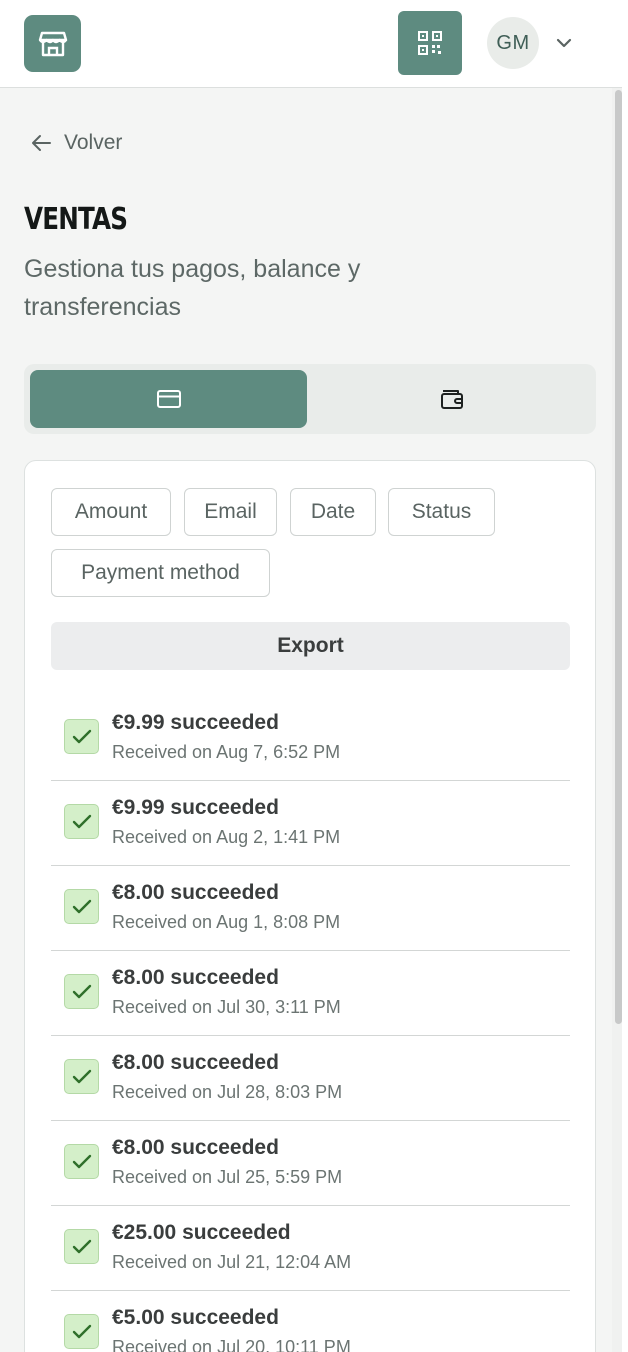 Image resolution: width=628 pixels, height=1352 pixels. What do you see at coordinates (441, 512) in the screenshot?
I see `filter-status: Status` at bounding box center [441, 512].